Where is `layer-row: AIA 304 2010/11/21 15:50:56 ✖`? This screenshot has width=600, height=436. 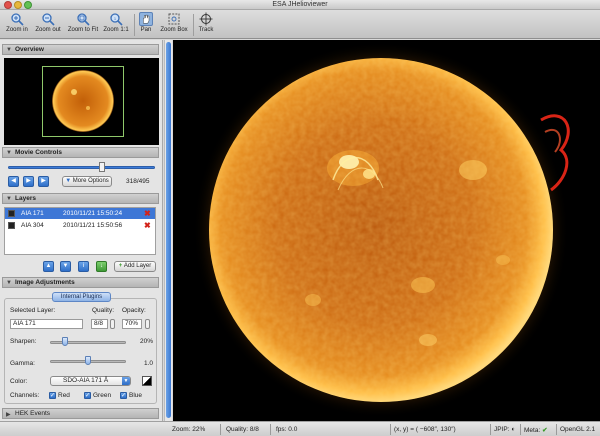
layer-row: AIA 304 2010/11/21 15:50:56 ✖ is located at coordinates (80, 225).